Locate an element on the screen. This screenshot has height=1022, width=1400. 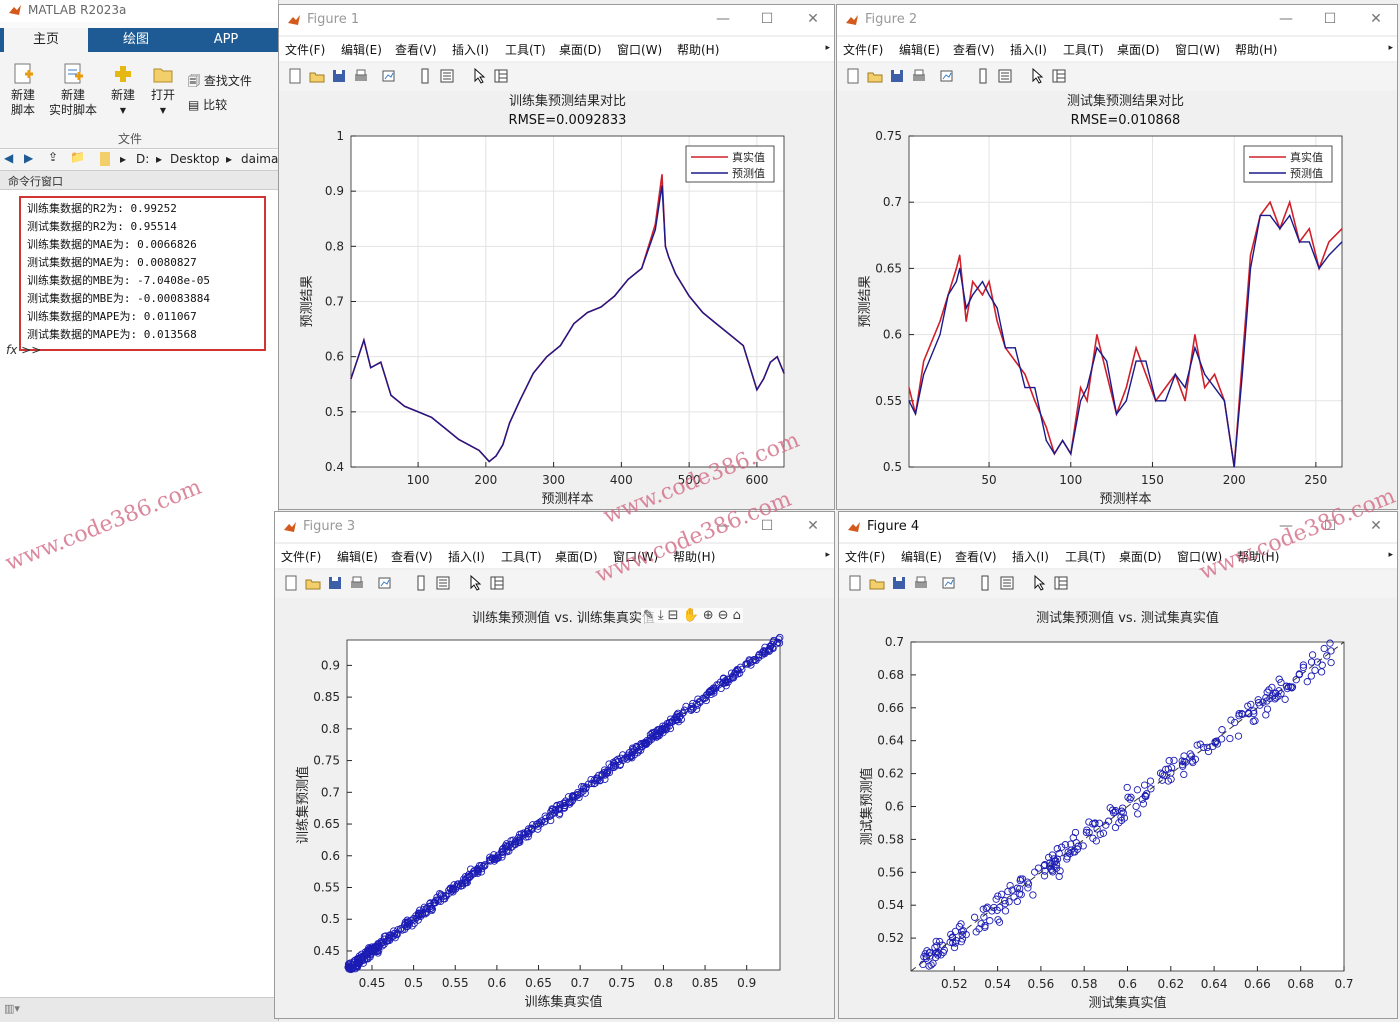
open-dropdown-icon: ▼ is located at coordinates (163, 110).